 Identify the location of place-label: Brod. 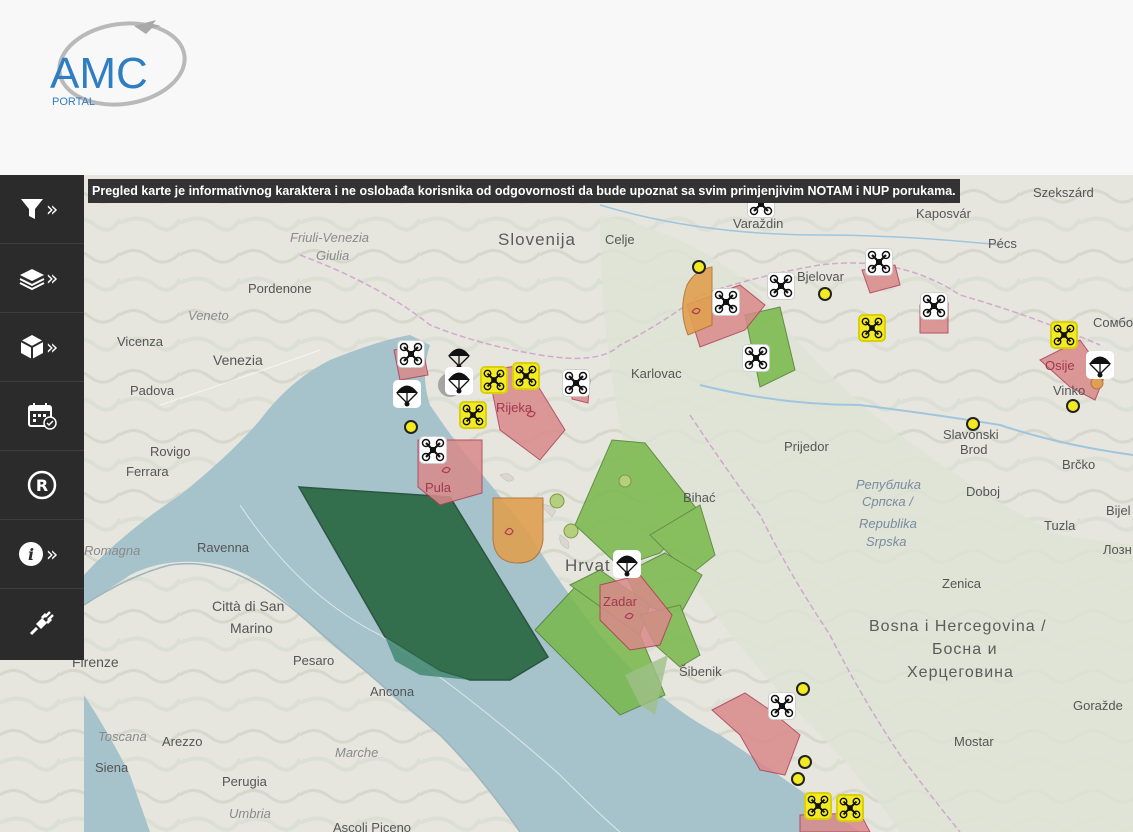
(974, 449).